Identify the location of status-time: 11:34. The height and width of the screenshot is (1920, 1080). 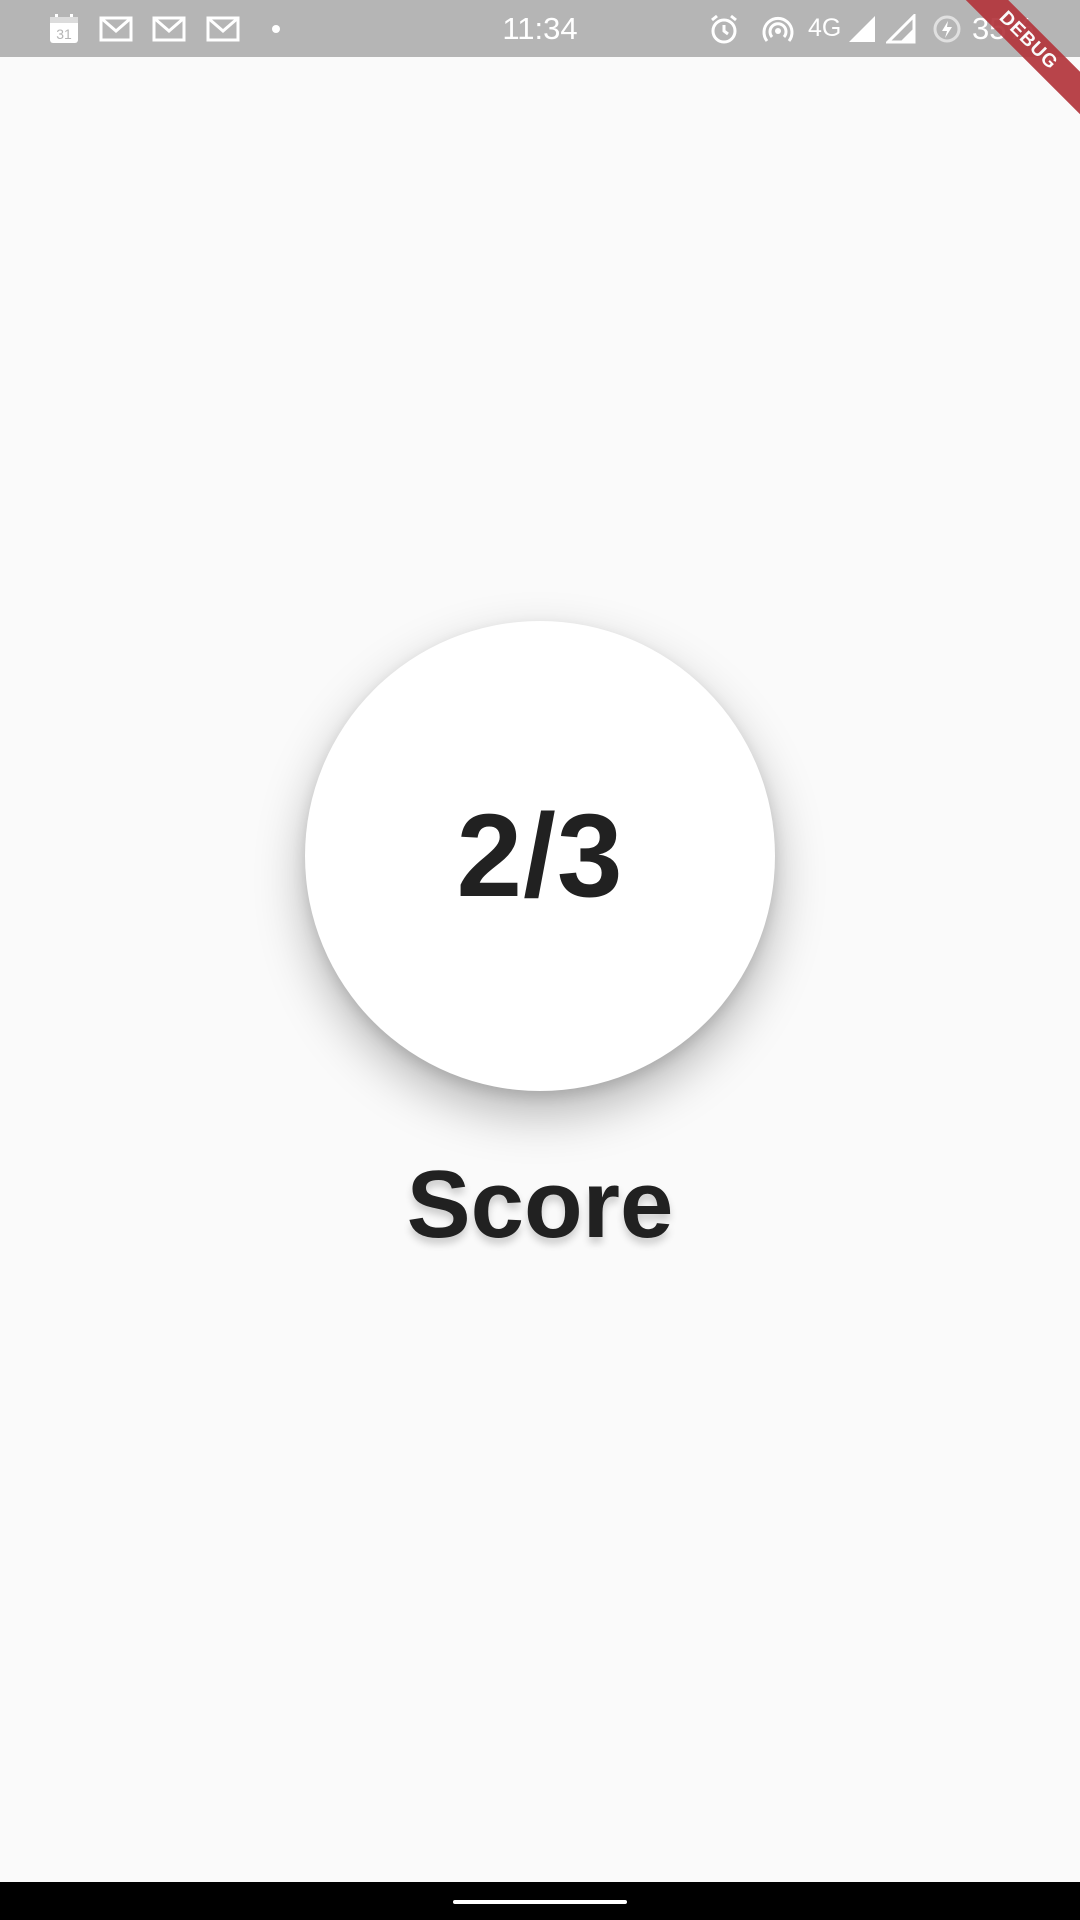
(540, 28).